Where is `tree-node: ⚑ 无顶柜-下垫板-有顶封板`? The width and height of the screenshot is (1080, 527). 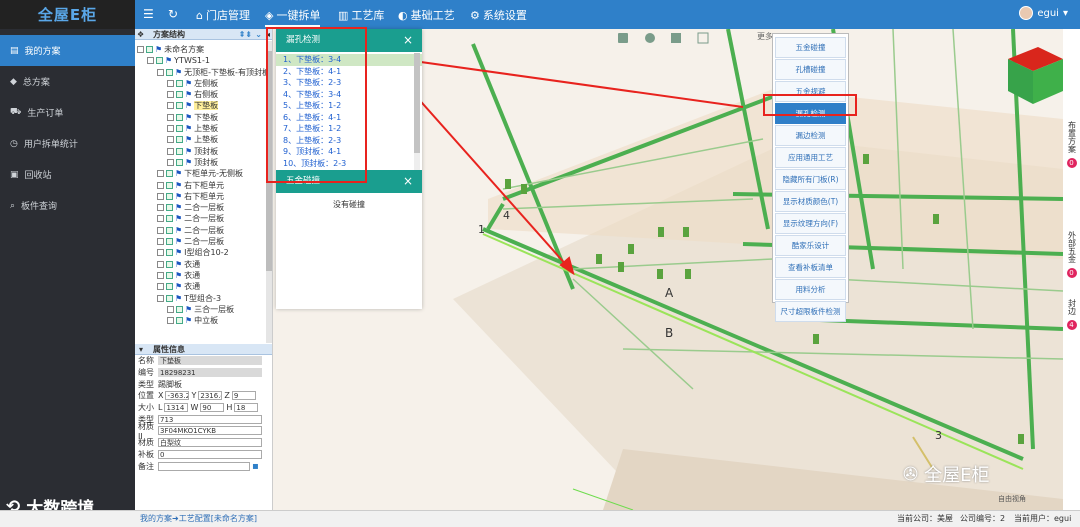
tree-node: ⚑ 无顶柜-下垫板-有顶封板 is located at coordinates (203, 72).